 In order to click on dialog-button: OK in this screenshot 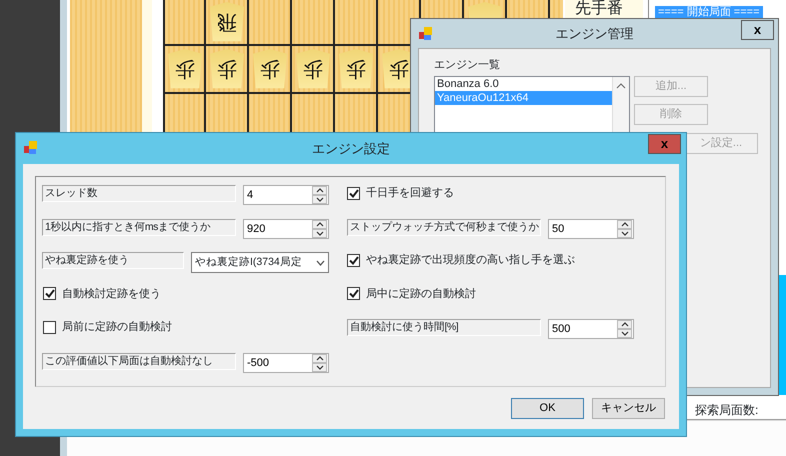, I will do `click(547, 408)`.